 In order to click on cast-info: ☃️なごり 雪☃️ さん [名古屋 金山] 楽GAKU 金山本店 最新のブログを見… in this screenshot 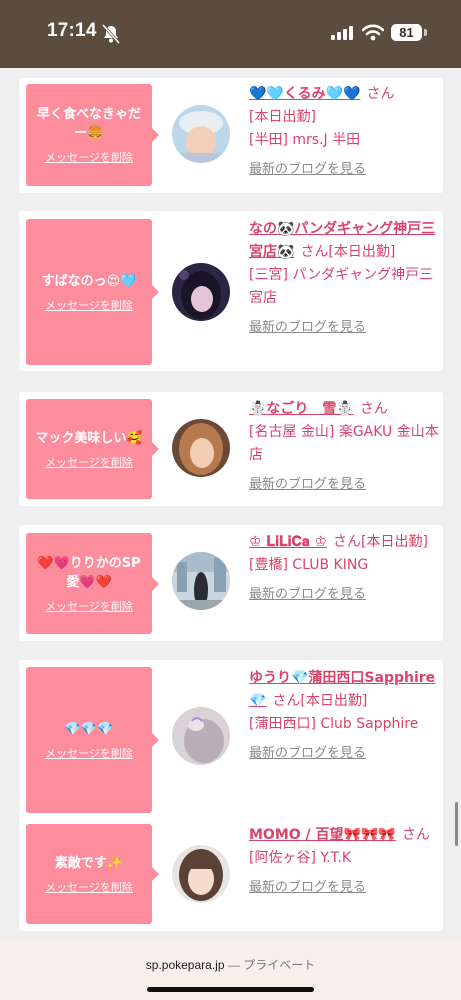, I will do `click(344, 445)`.